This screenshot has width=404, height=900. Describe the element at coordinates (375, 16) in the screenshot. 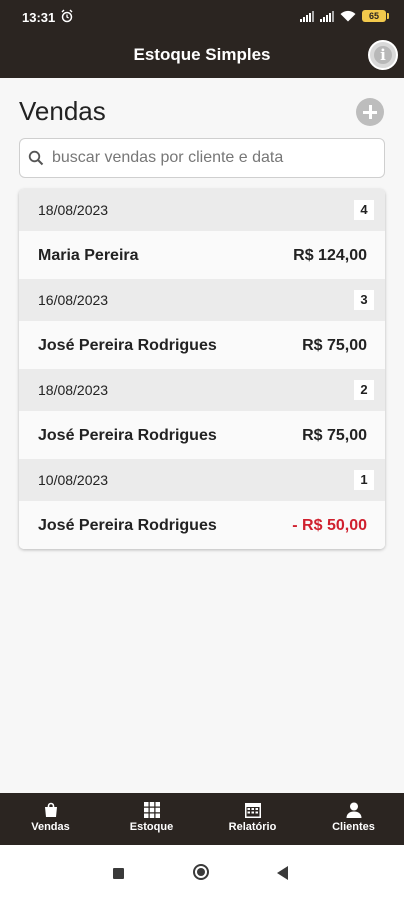

I see `battery-icon: 65` at that location.